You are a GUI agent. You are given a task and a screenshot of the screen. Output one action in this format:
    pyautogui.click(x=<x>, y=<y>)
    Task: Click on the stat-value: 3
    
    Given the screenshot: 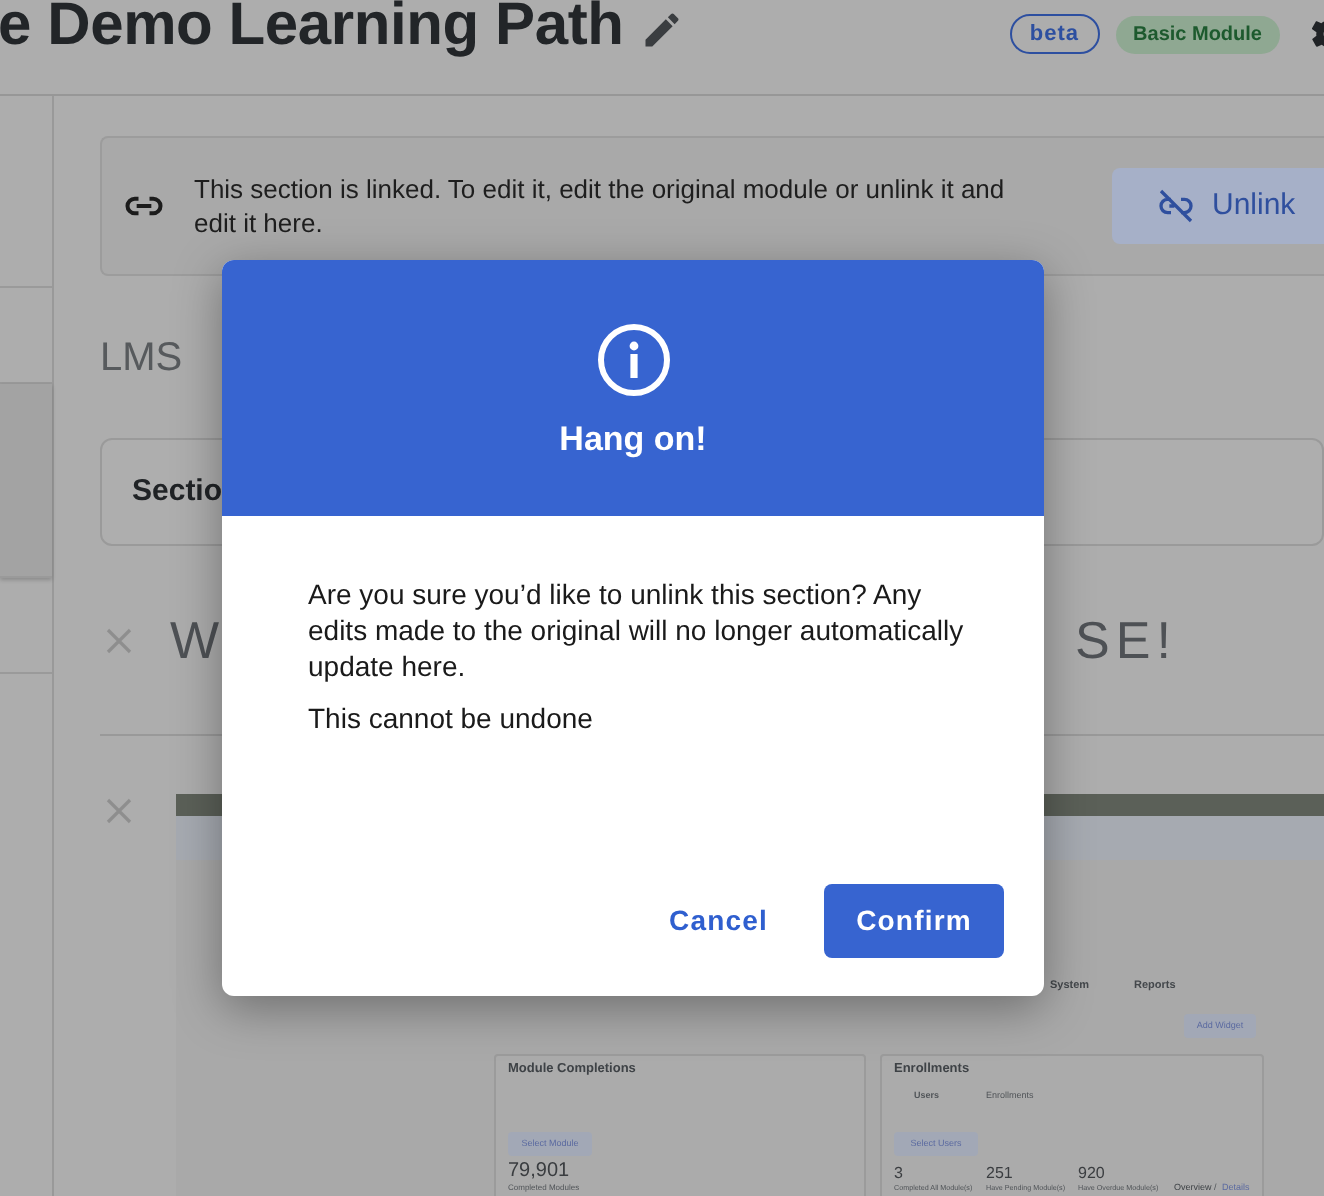 What is the action you would take?
    pyautogui.click(x=898, y=1173)
    